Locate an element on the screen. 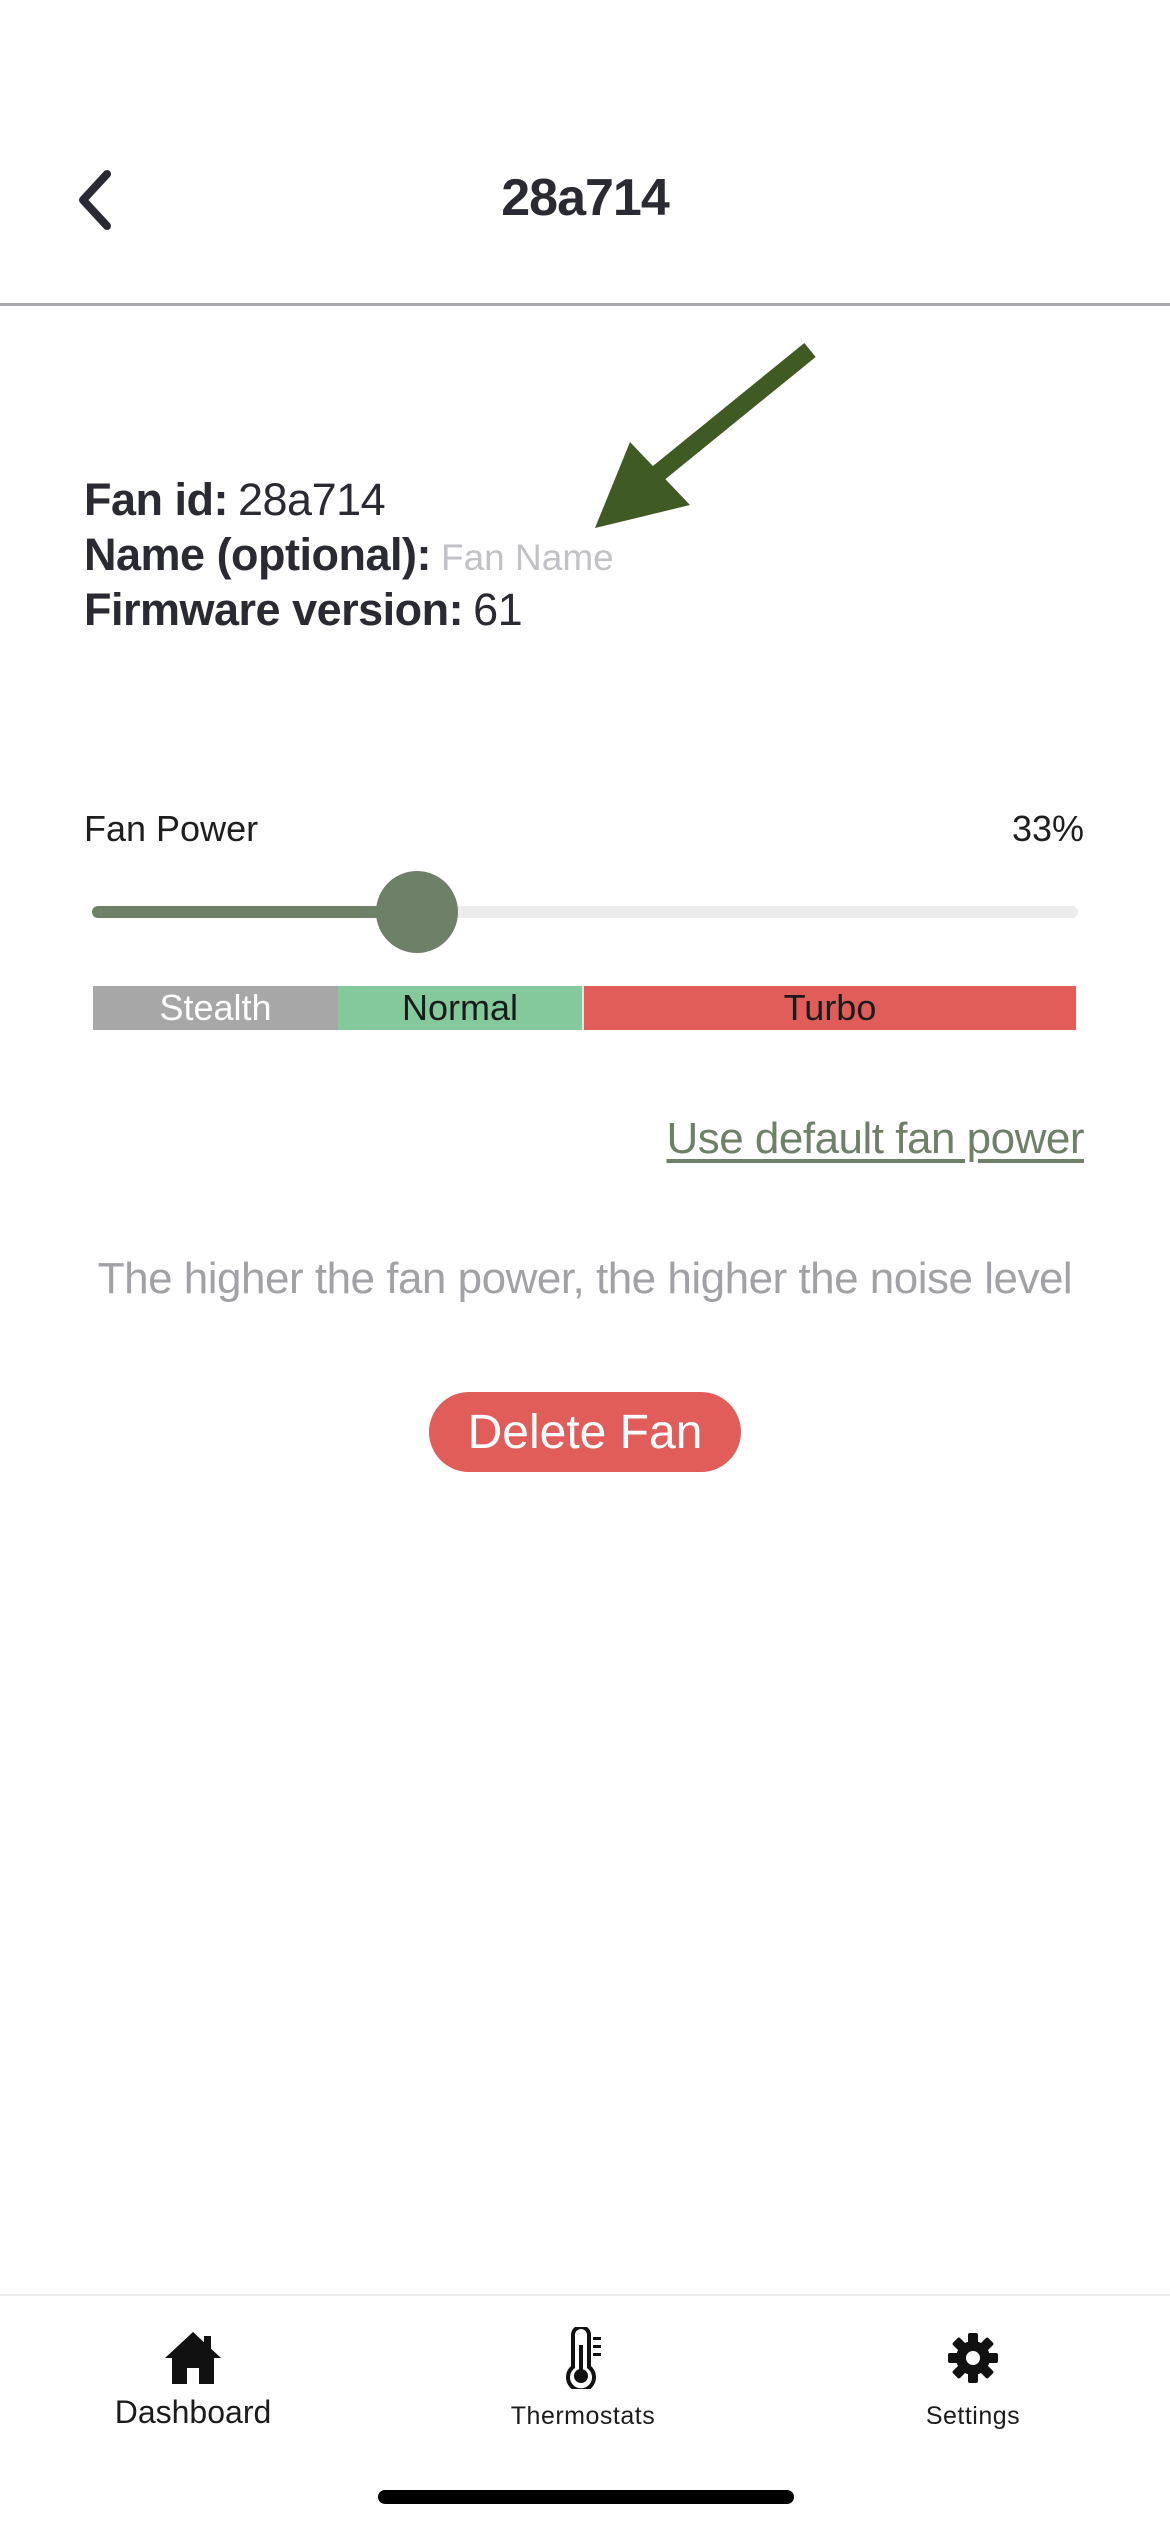  fan-id-value: 28a714 is located at coordinates (311, 499).